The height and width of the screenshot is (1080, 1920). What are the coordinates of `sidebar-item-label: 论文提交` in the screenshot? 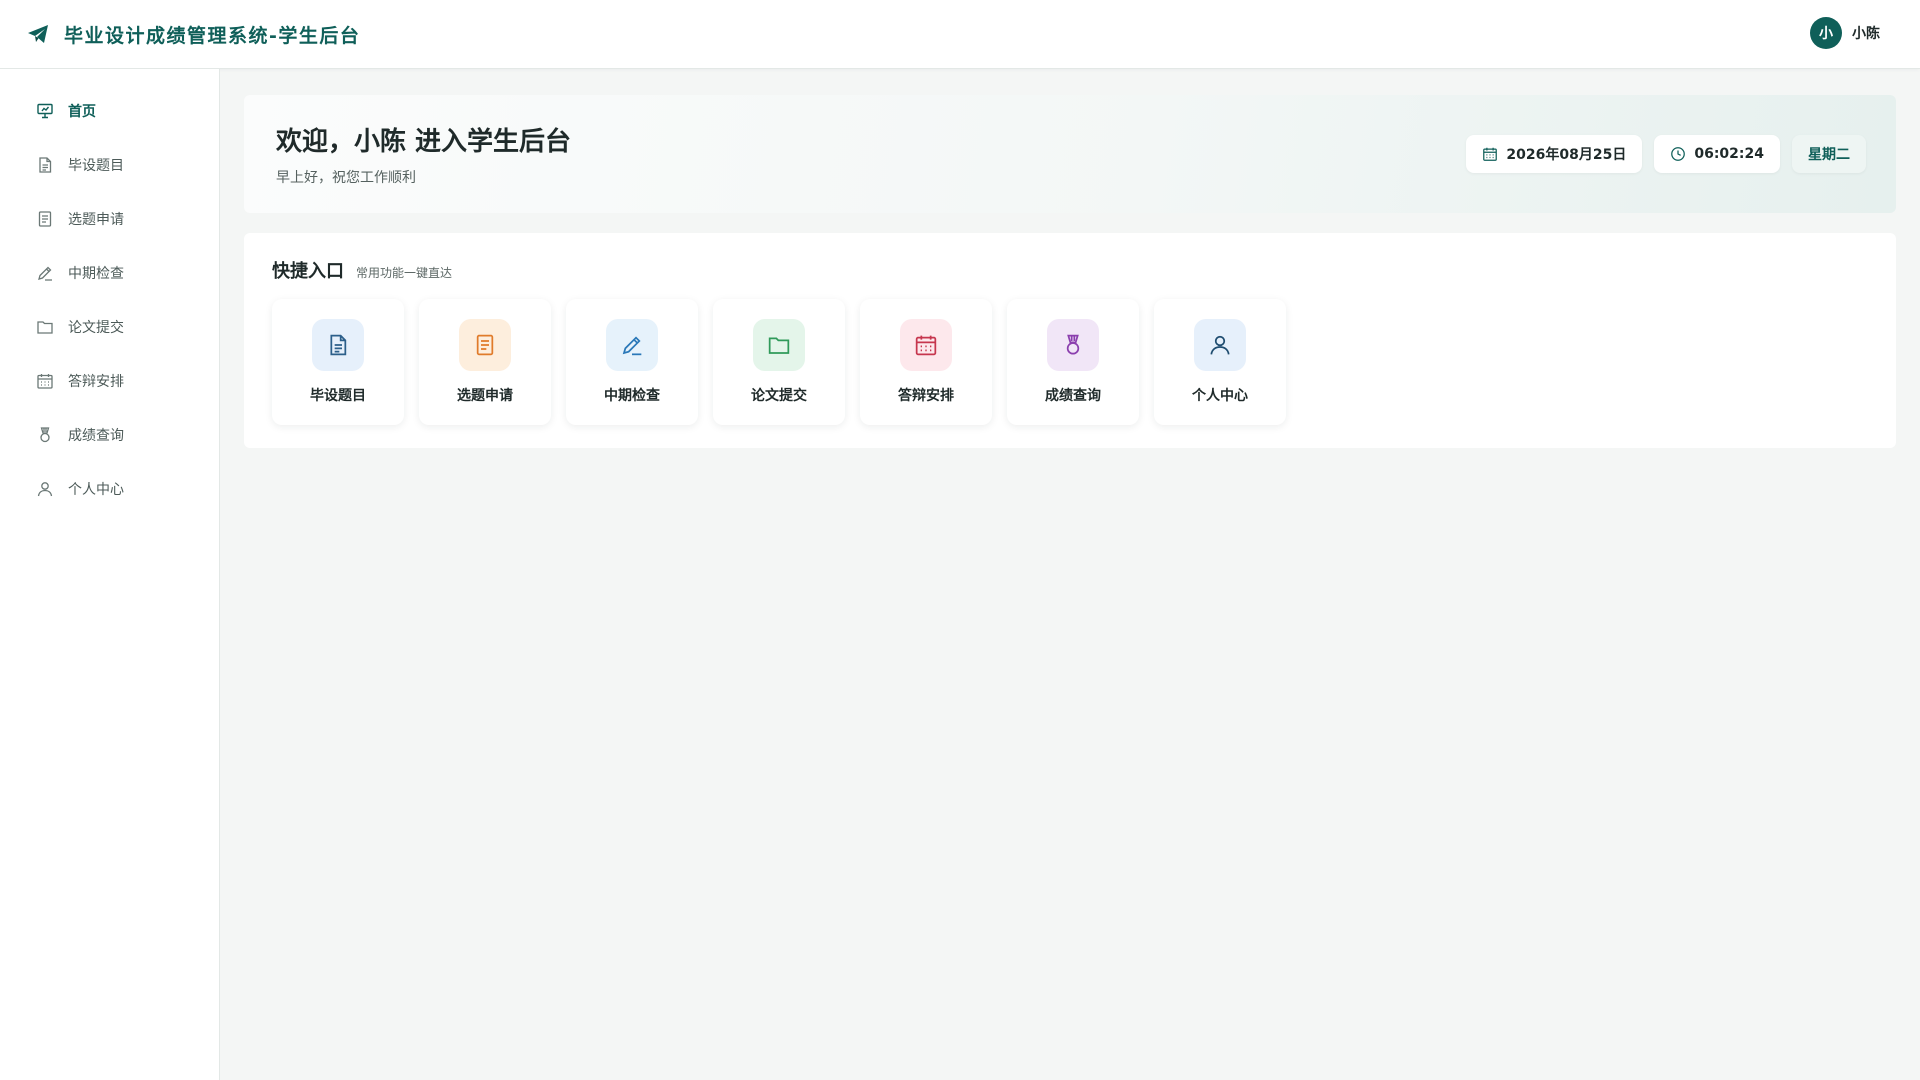 It's located at (96, 328).